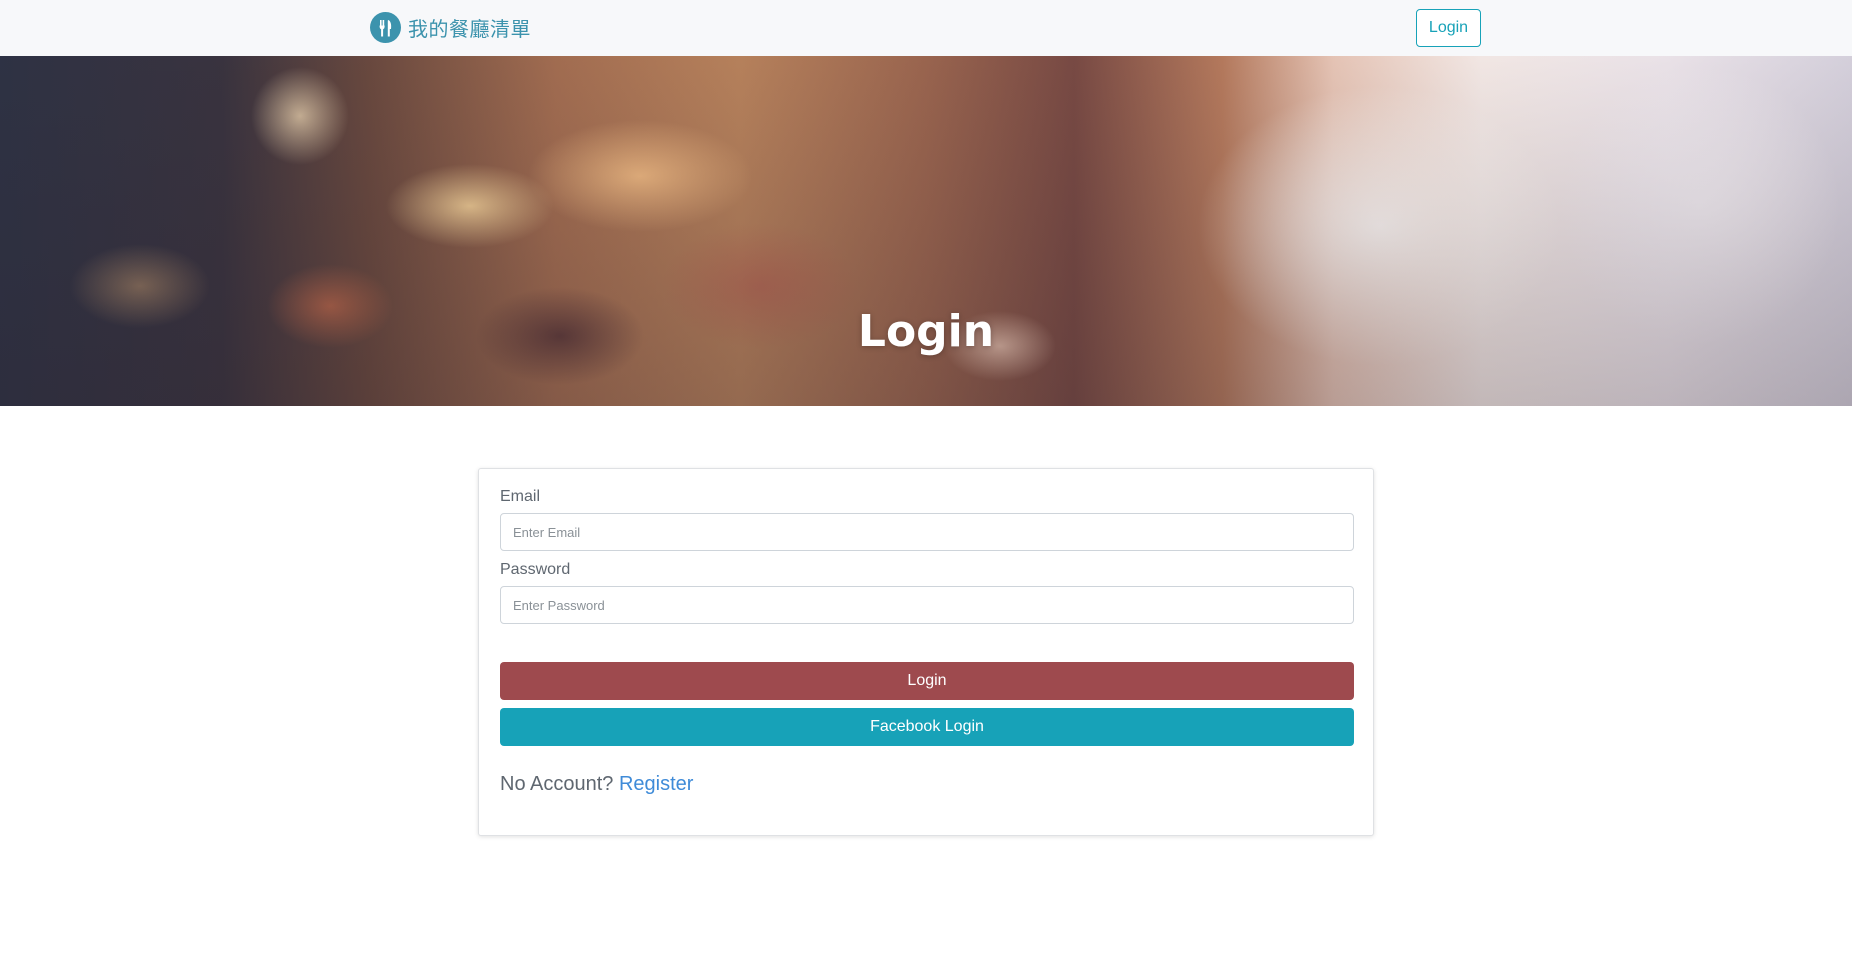 The image size is (1852, 977). Describe the element at coordinates (469, 29) in the screenshot. I see `brand-name: 我的餐廳清單` at that location.